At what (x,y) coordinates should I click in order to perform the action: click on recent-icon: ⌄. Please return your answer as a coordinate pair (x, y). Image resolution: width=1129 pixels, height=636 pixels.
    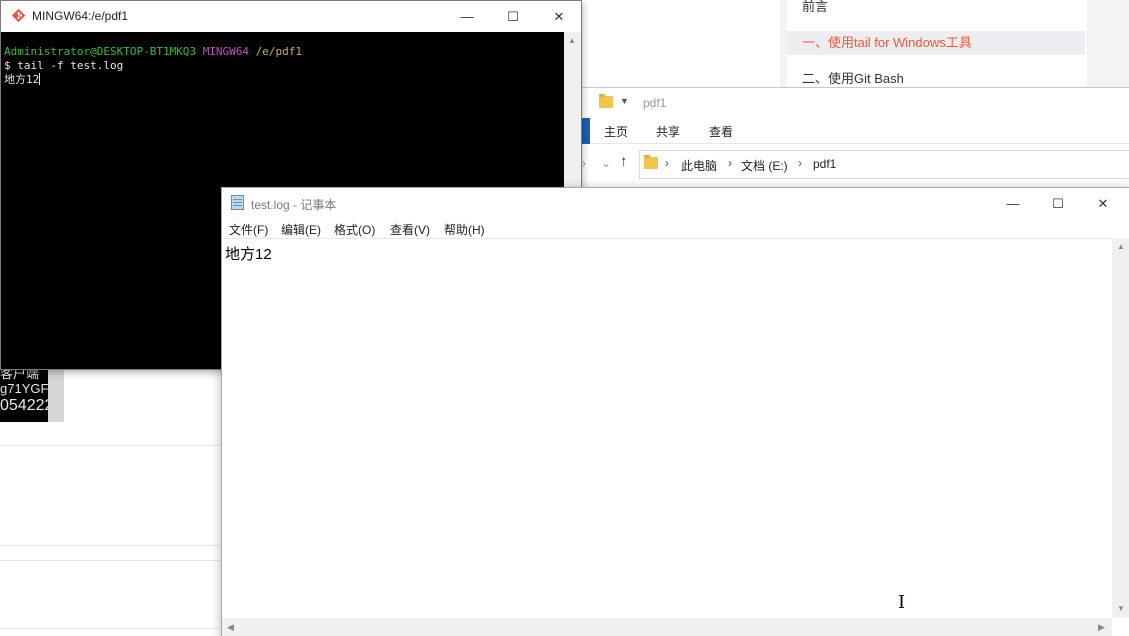
    Looking at the image, I should click on (606, 163).